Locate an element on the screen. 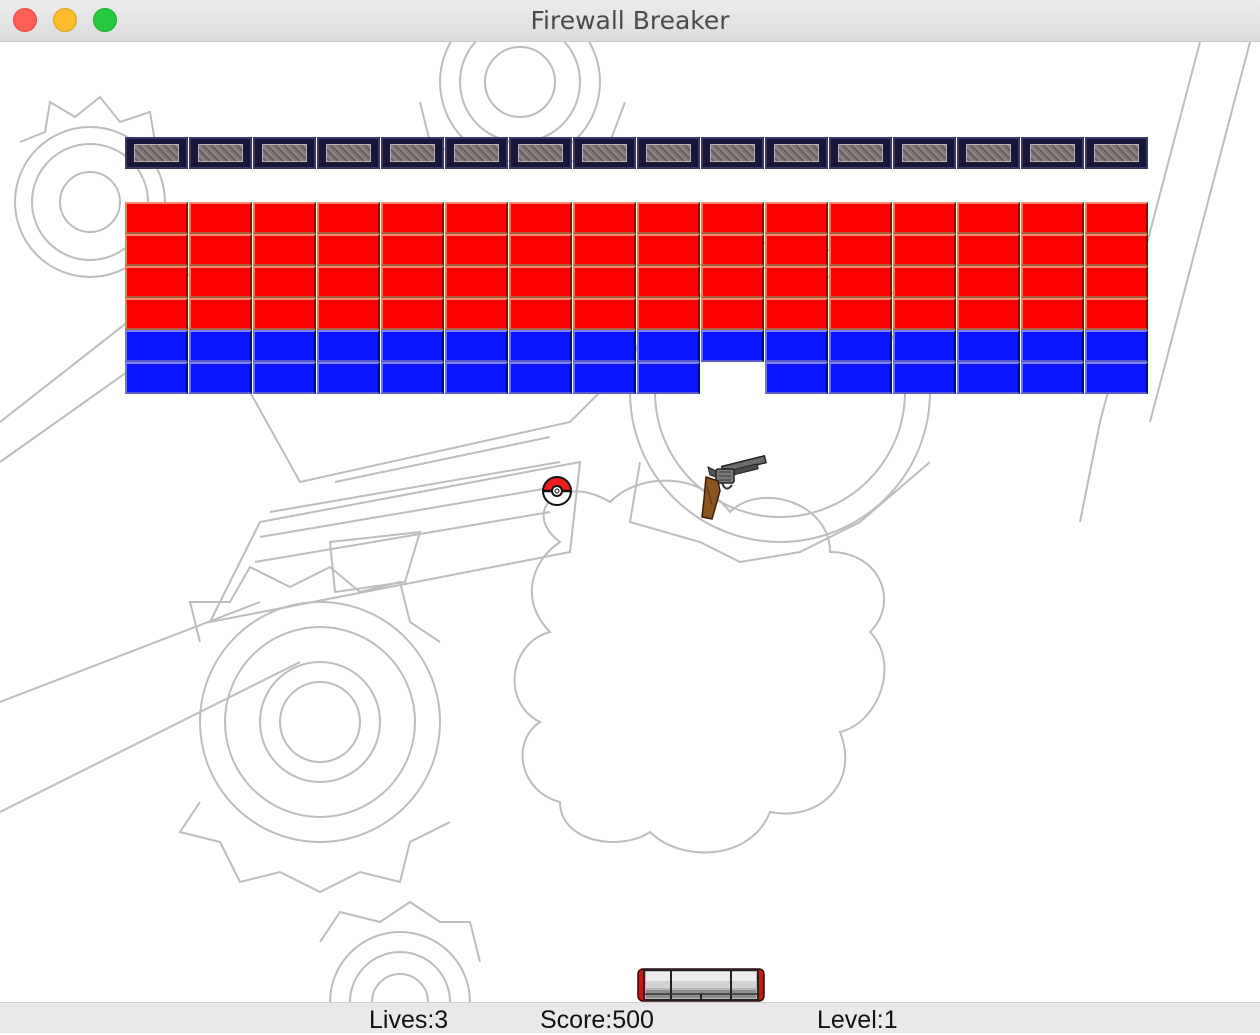 The image size is (1260, 1035). paddle is located at coordinates (701, 985).